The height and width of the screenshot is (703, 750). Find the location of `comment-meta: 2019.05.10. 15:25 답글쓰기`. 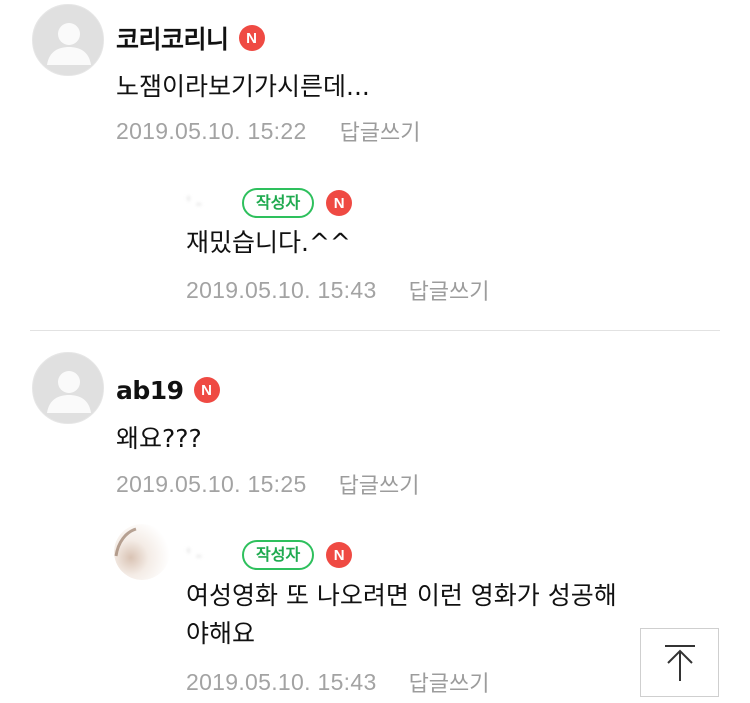

comment-meta: 2019.05.10. 15:25 답글쓰기 is located at coordinates (268, 484).